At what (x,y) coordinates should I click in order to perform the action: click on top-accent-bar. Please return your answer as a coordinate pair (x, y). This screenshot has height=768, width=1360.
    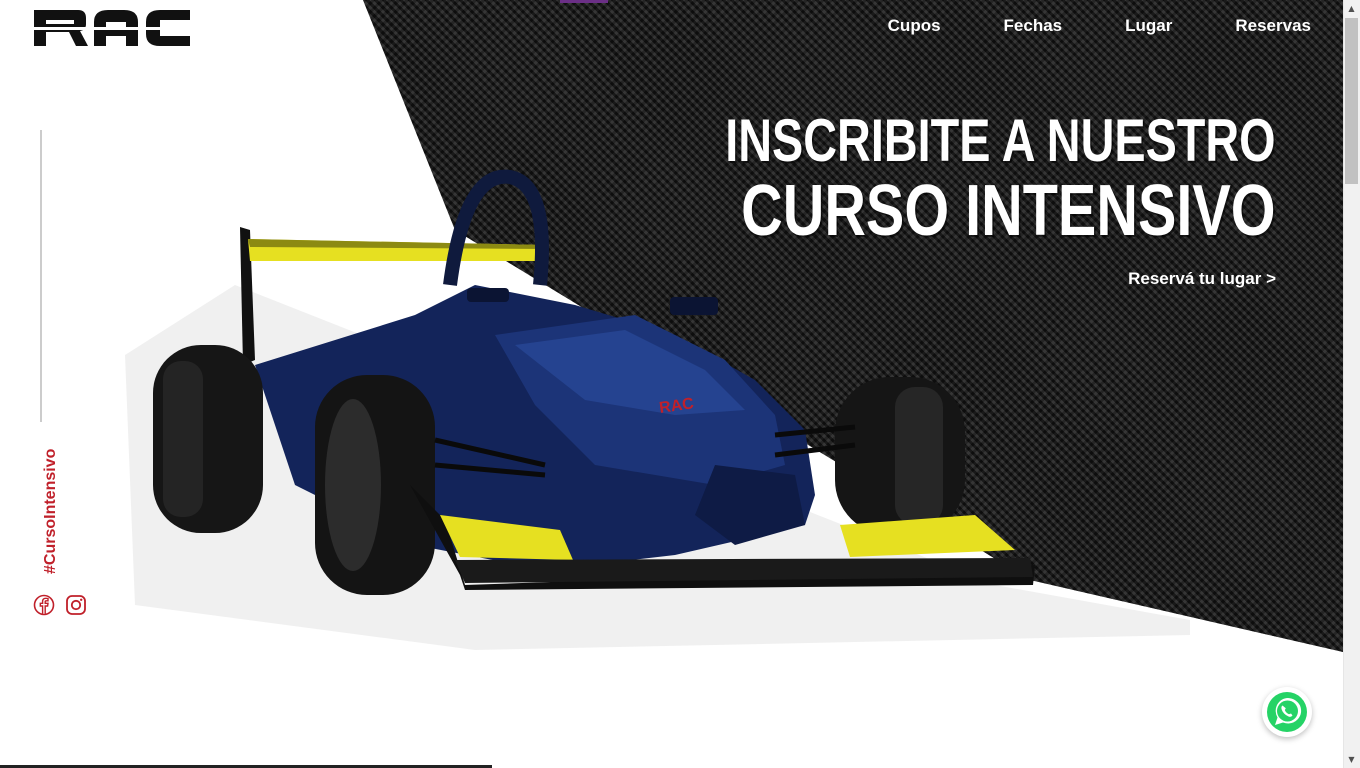
    Looking at the image, I should click on (584, 1).